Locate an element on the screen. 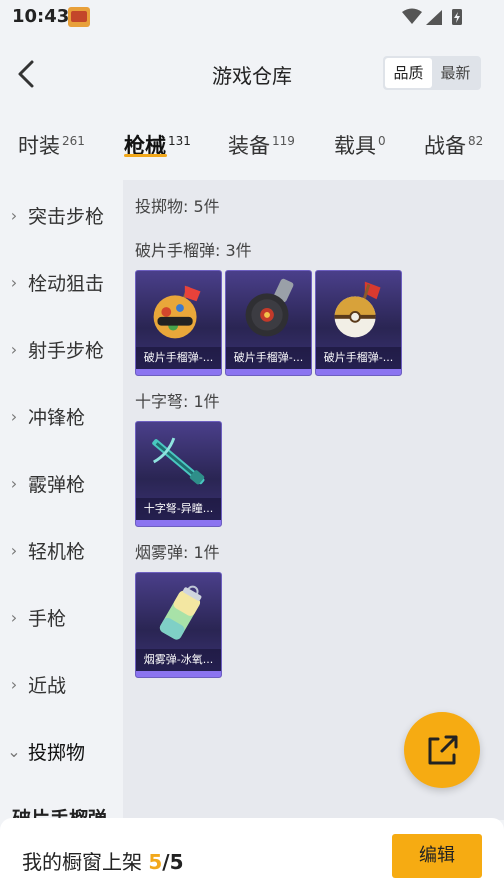  status-time: 10:43 is located at coordinates (41, 16).